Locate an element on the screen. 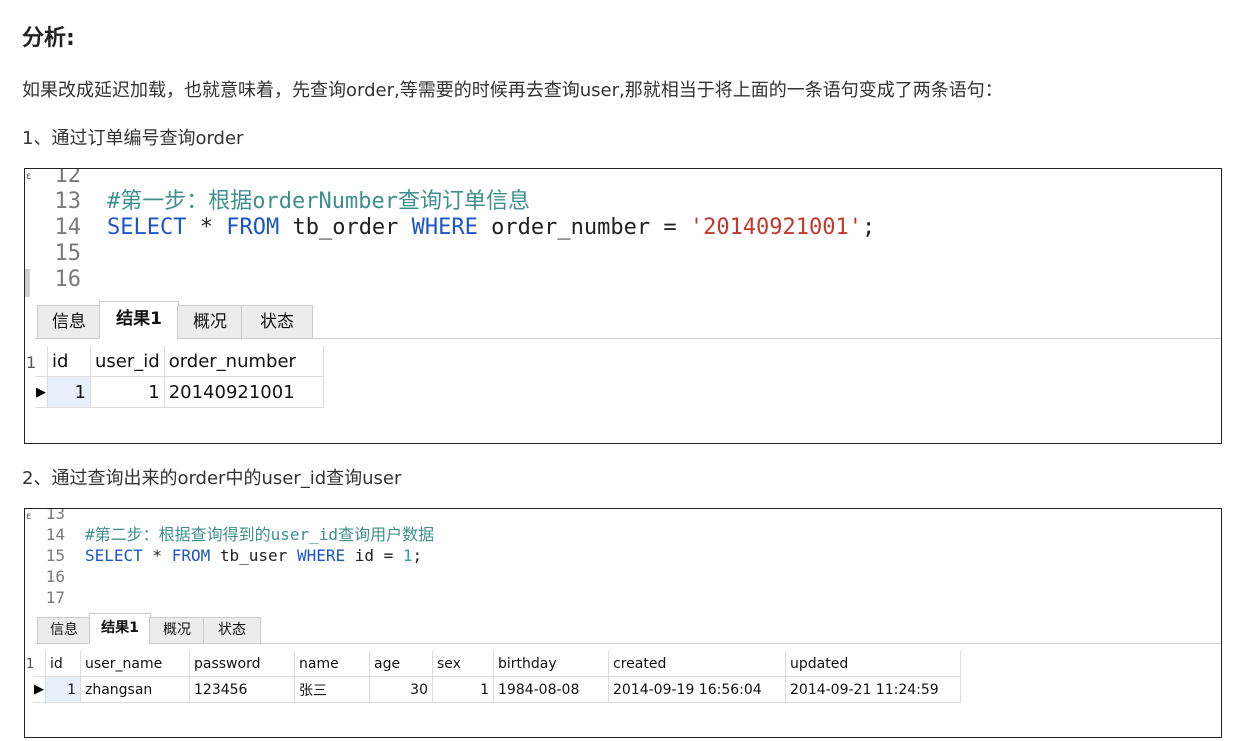 The image size is (1233, 741). table-cell: 123456 is located at coordinates (242, 689).